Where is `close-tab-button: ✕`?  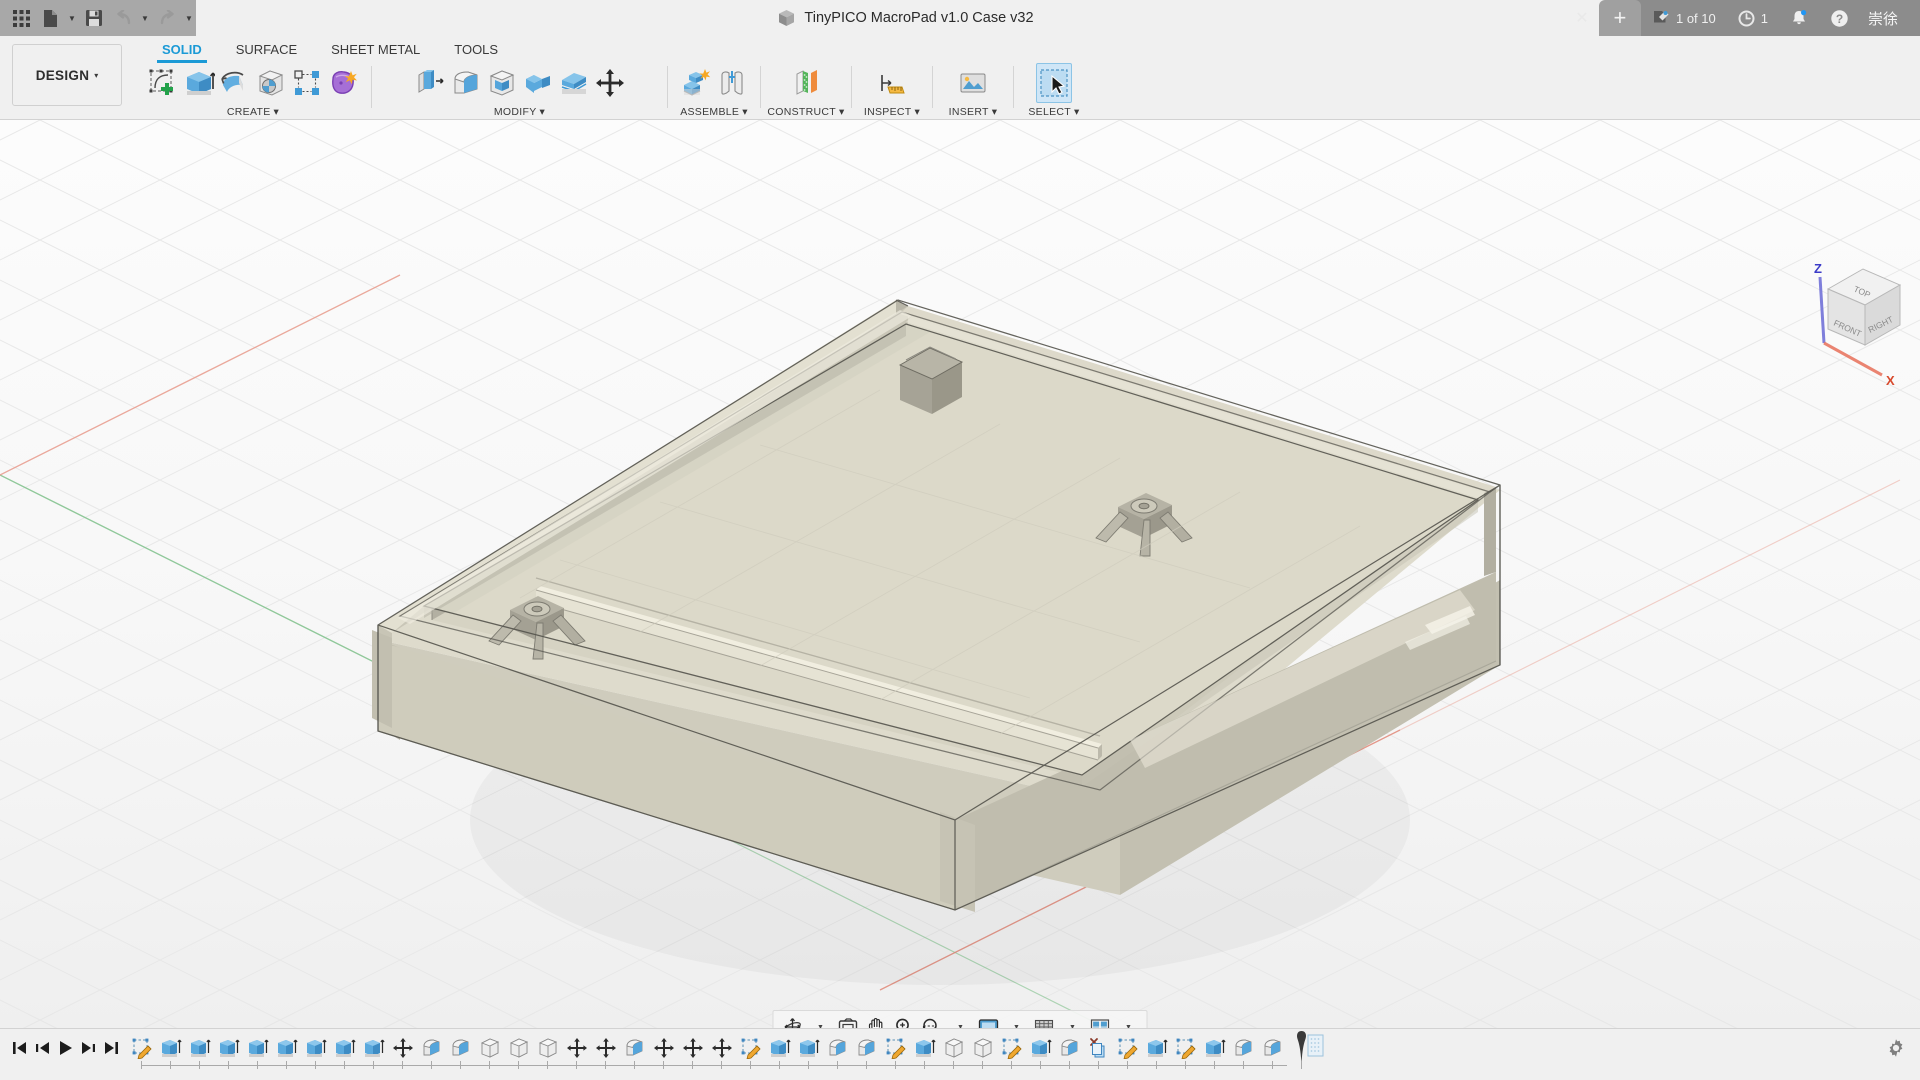
close-tab-button: ✕ is located at coordinates (1582, 18).